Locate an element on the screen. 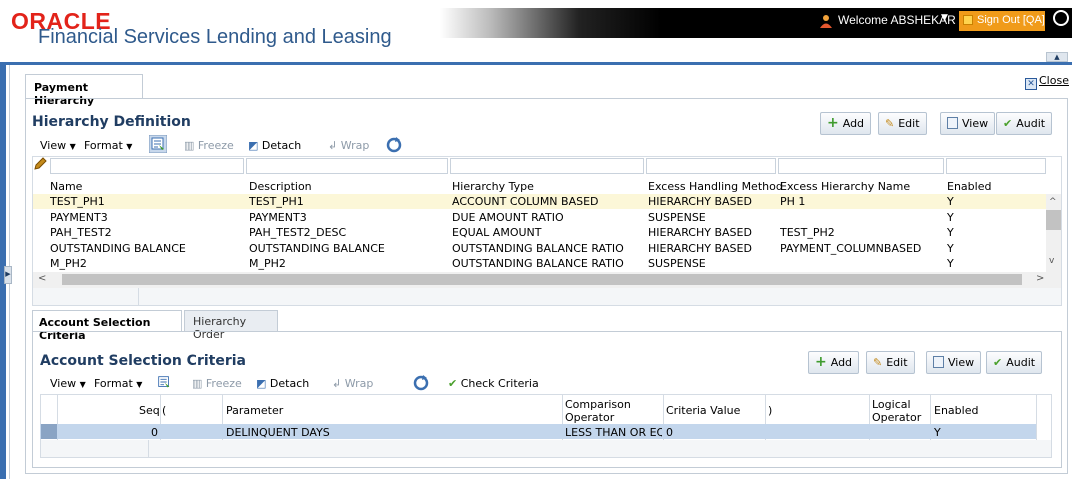 This screenshot has width=1072, height=479. tab-payment-hierarchy: Payment Hierarchy is located at coordinates (84, 90).